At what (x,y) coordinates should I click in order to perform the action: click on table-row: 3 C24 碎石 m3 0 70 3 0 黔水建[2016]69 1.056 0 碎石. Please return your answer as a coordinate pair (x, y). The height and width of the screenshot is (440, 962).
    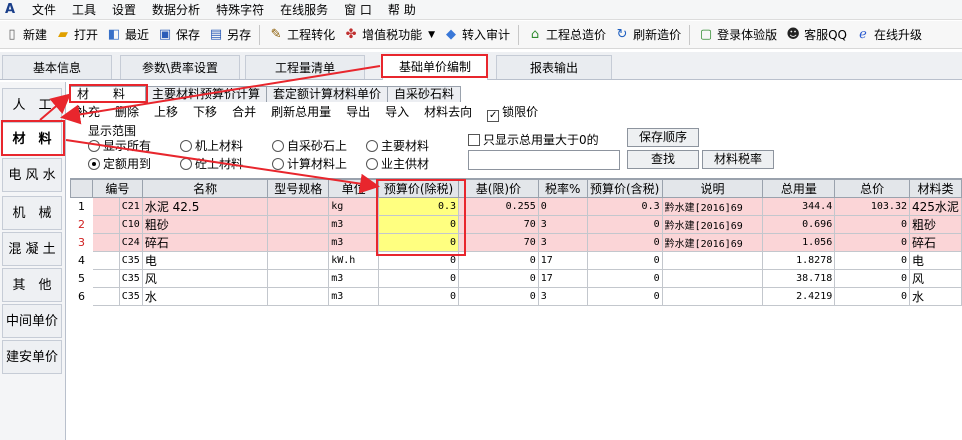
    Looking at the image, I should click on (516, 242).